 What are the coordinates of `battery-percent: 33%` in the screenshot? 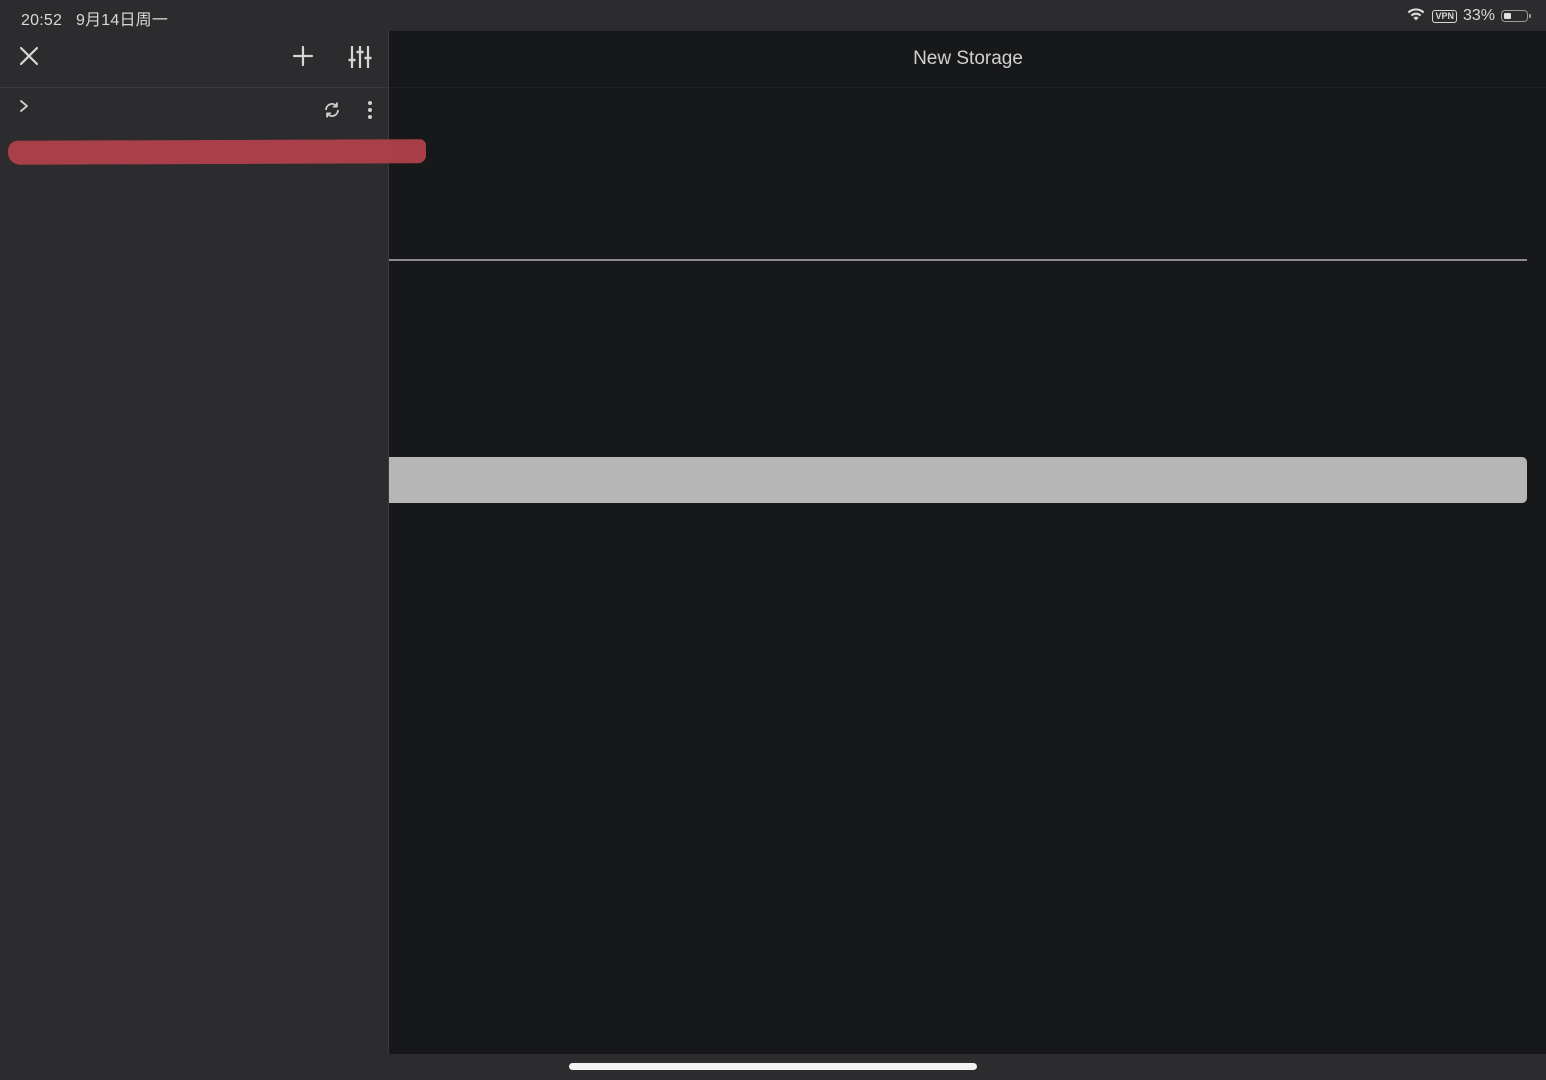 It's located at (1478, 15).